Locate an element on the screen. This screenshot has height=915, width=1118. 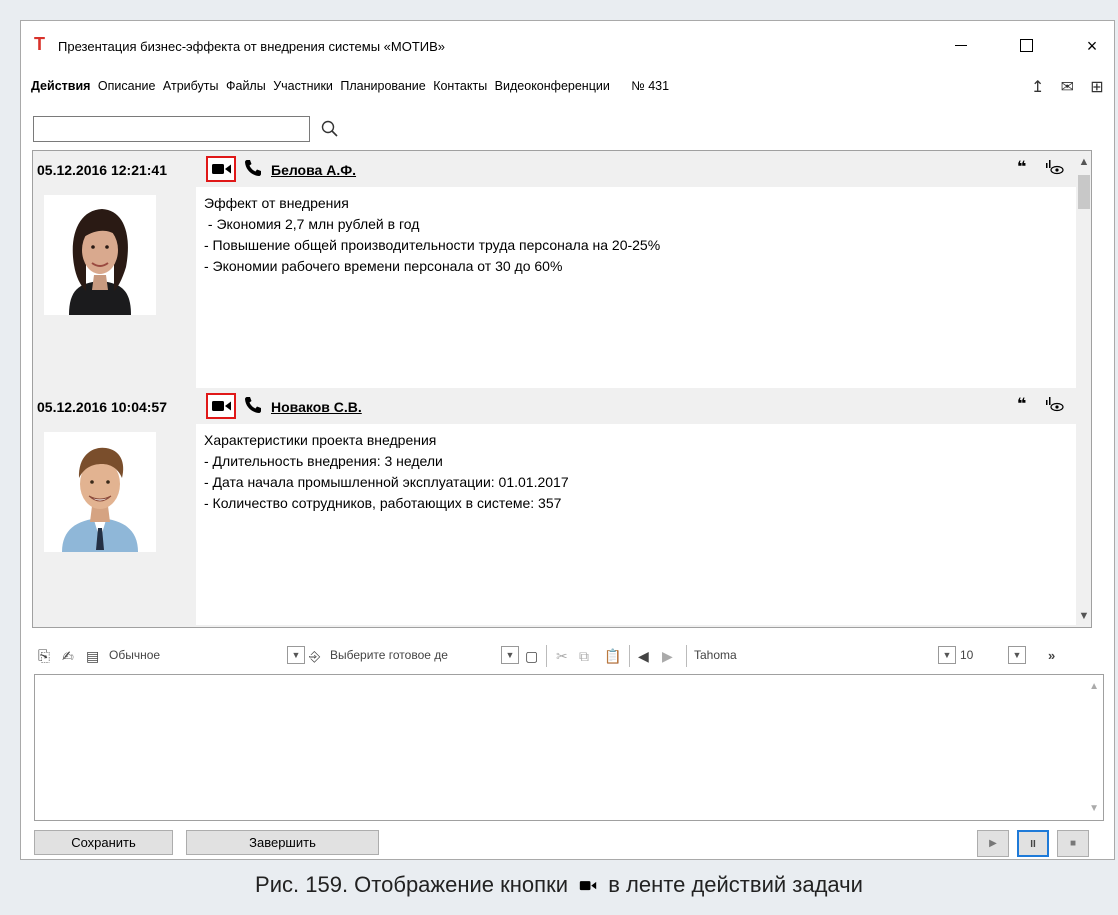
maximize-icon is located at coordinates (1026, 46).